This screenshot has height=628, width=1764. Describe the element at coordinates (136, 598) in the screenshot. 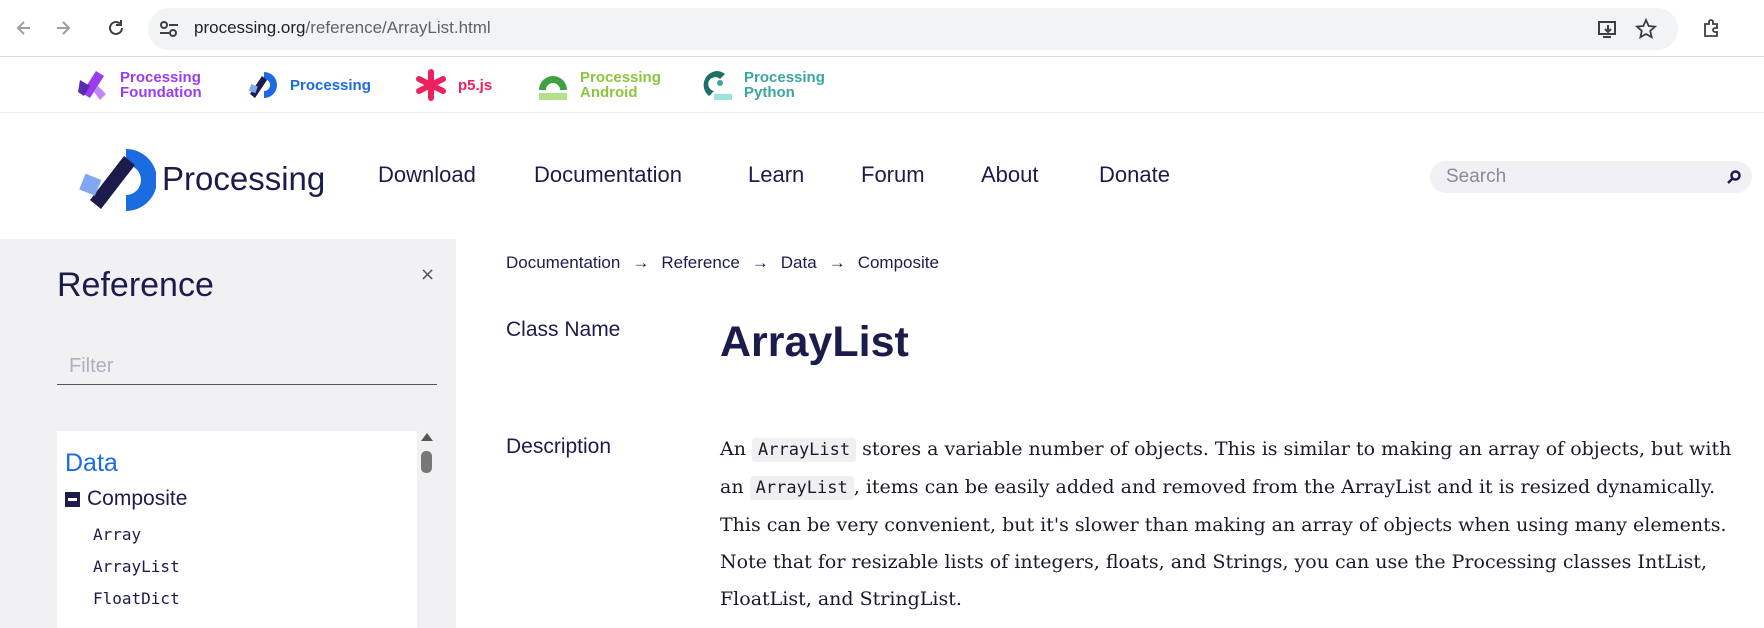

I see `tree-item-floatdict: FloatDict` at that location.